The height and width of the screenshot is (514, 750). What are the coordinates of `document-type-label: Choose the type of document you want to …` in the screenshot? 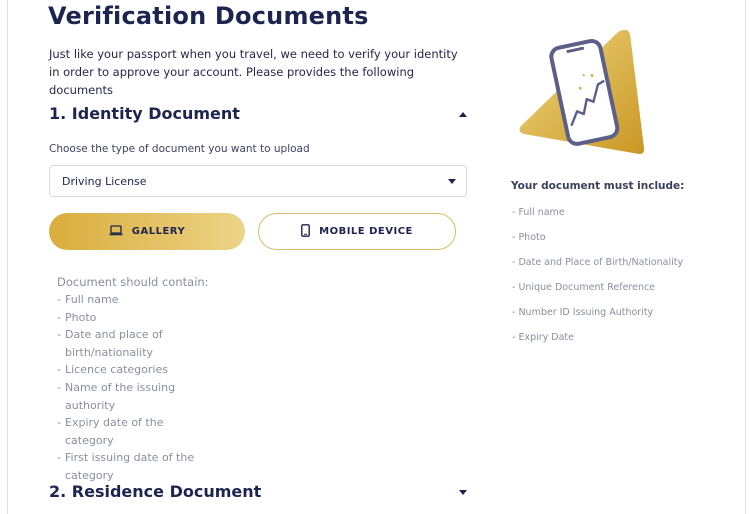 It's located at (179, 149).